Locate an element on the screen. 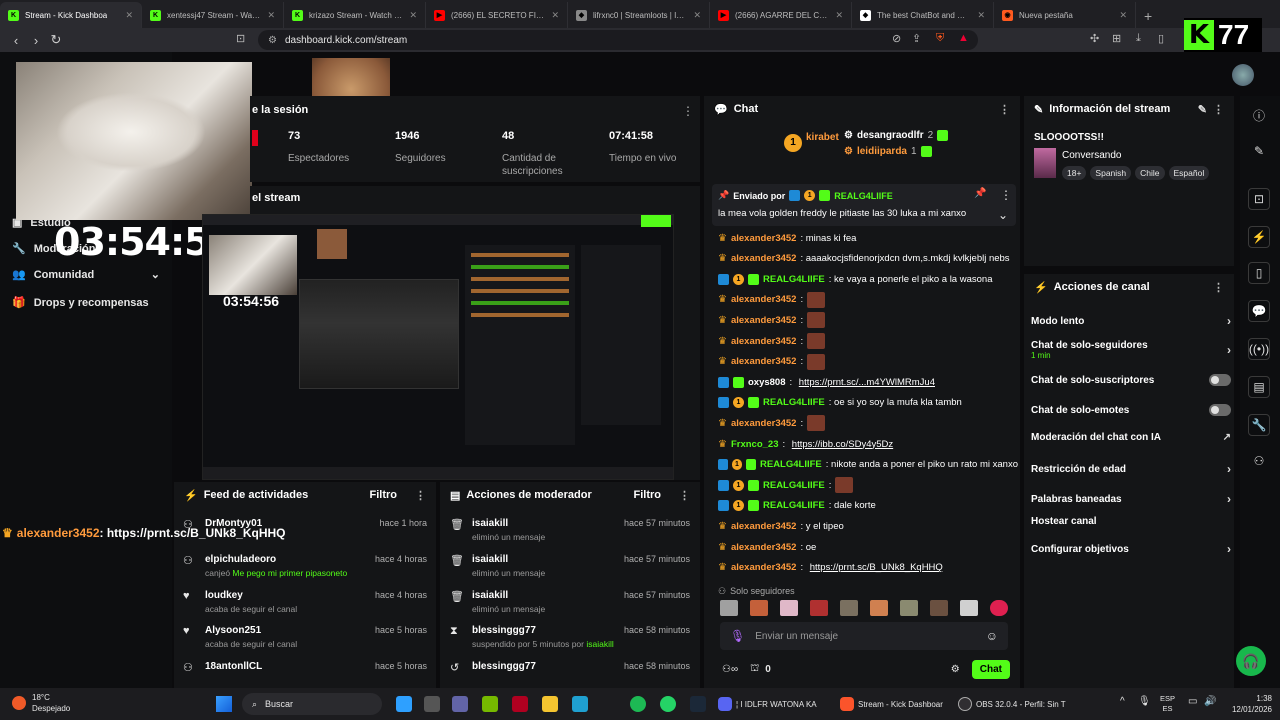 This screenshot has height=720, width=1280. mute-icon: ⊘ is located at coordinates (896, 38).